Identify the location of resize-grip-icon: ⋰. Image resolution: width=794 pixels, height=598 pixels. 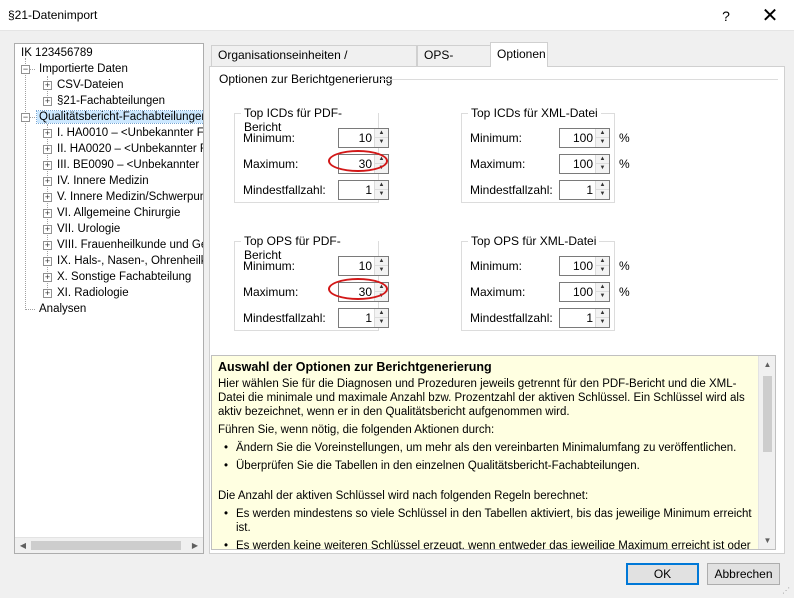
(787, 591).